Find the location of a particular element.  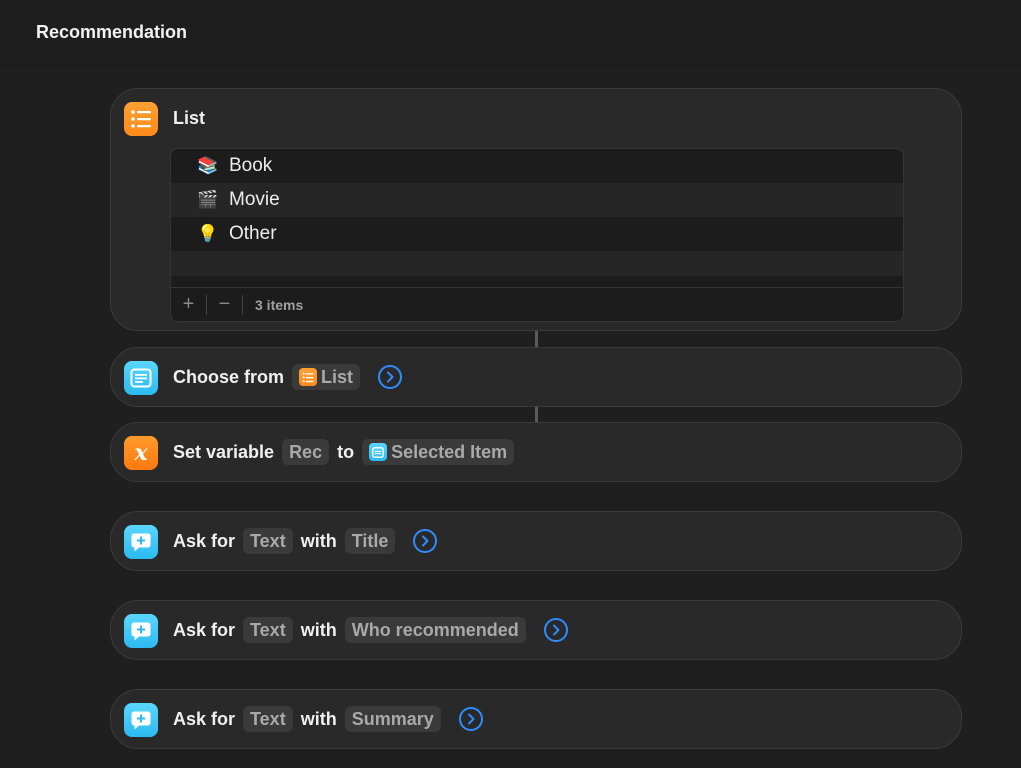

set-variable-row: Set variable Rec to Selected Item is located at coordinates (344, 452).